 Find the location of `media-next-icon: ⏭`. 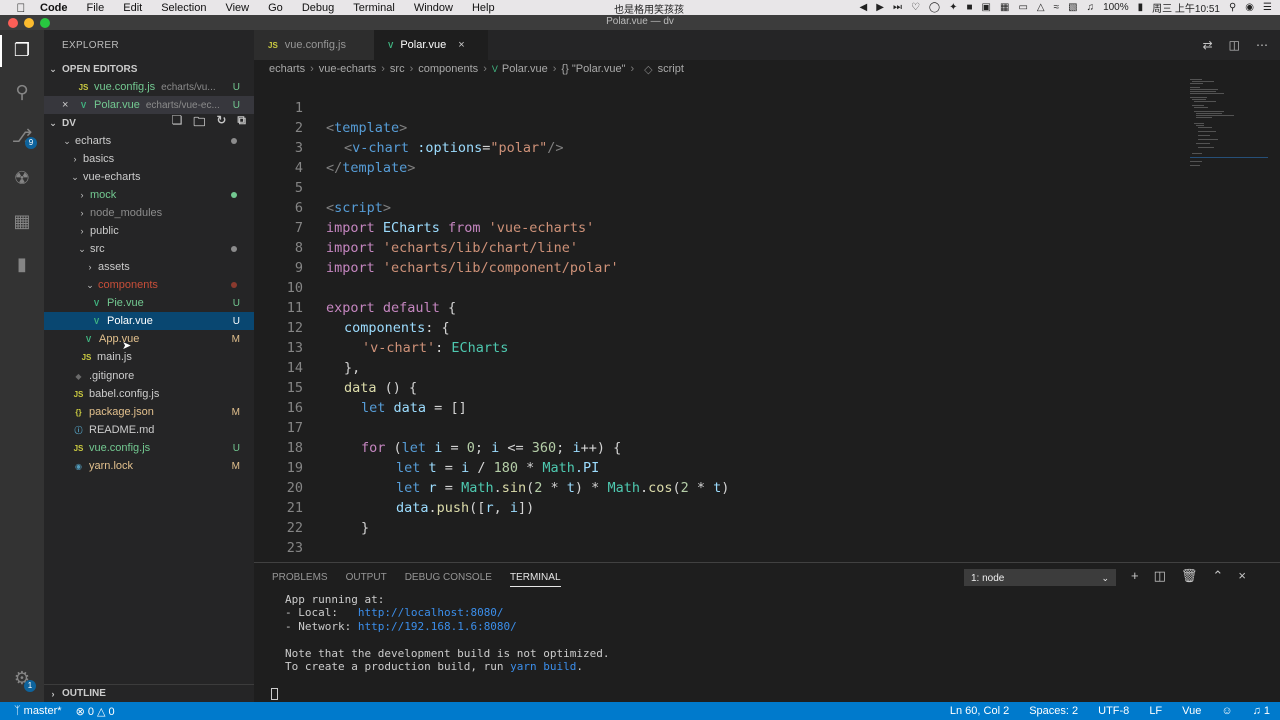

media-next-icon: ⏭ is located at coordinates (897, 7).